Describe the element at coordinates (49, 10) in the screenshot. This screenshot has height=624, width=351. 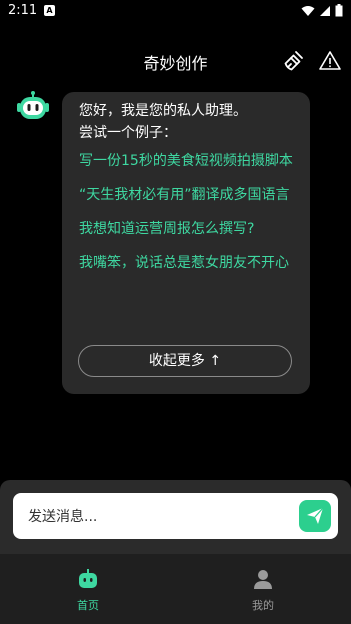
I see `notification-icon: A` at that location.